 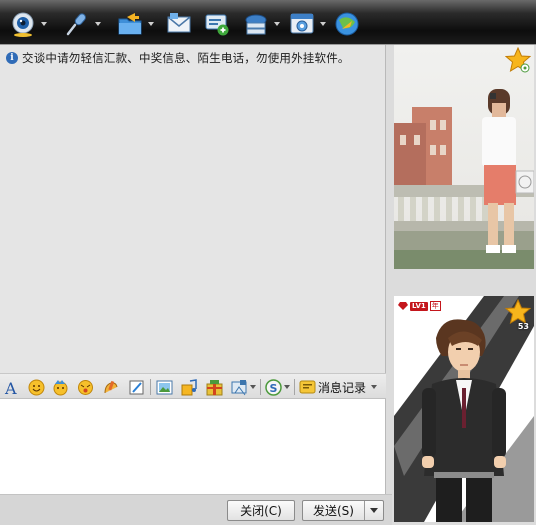 I want to click on magic-emoticon-button, so click(x=60, y=387).